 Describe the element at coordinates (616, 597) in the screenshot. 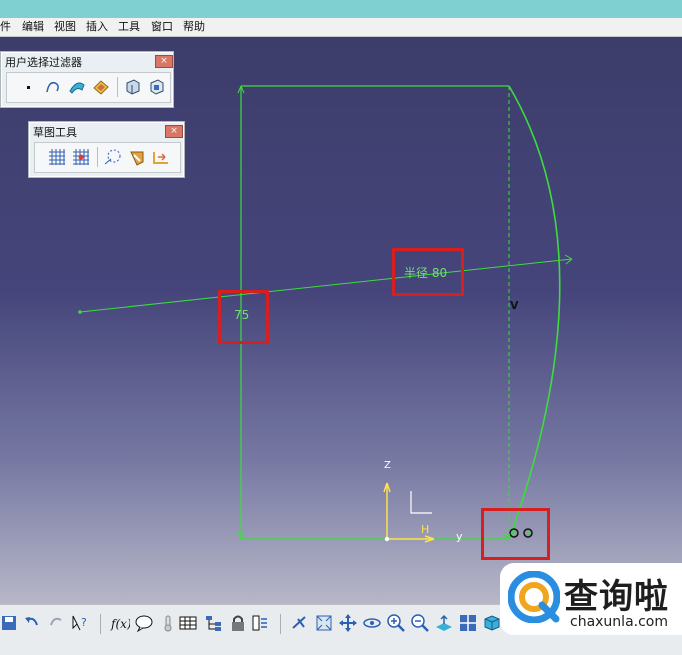

I see `watermark-main-text: 查询啦` at that location.